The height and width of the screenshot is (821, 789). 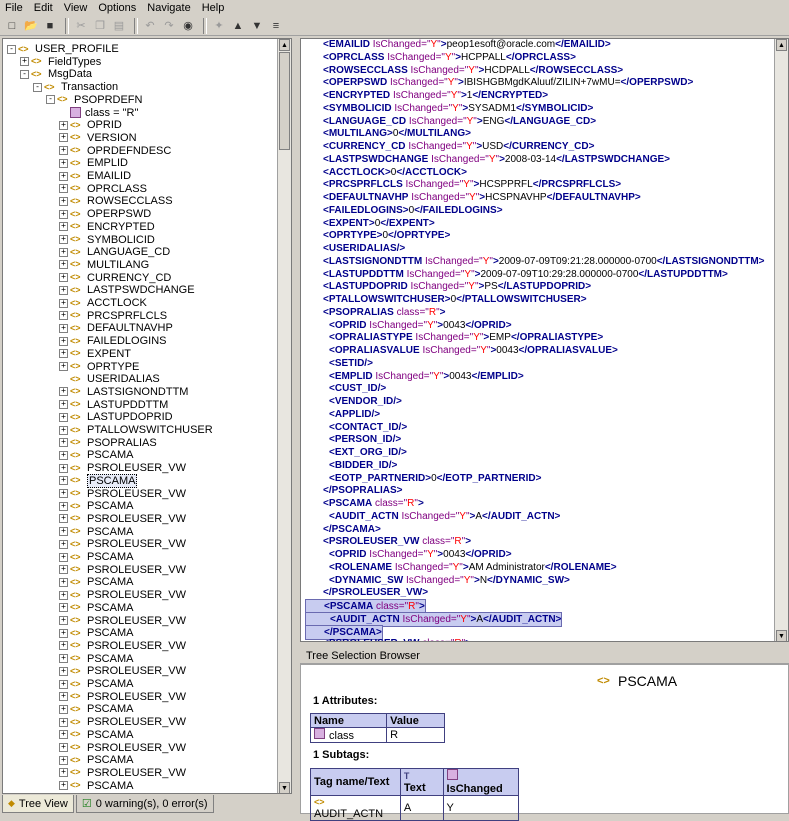 What do you see at coordinates (116, 417) in the screenshot?
I see `tree-node: +<>LASTUPDOPRID` at bounding box center [116, 417].